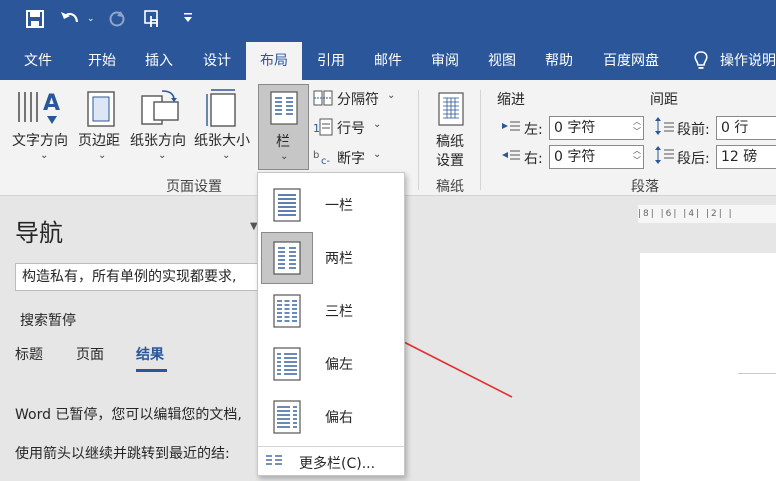 This screenshot has height=481, width=776. I want to click on group-label-page-setup: 页面设置, so click(194, 187).